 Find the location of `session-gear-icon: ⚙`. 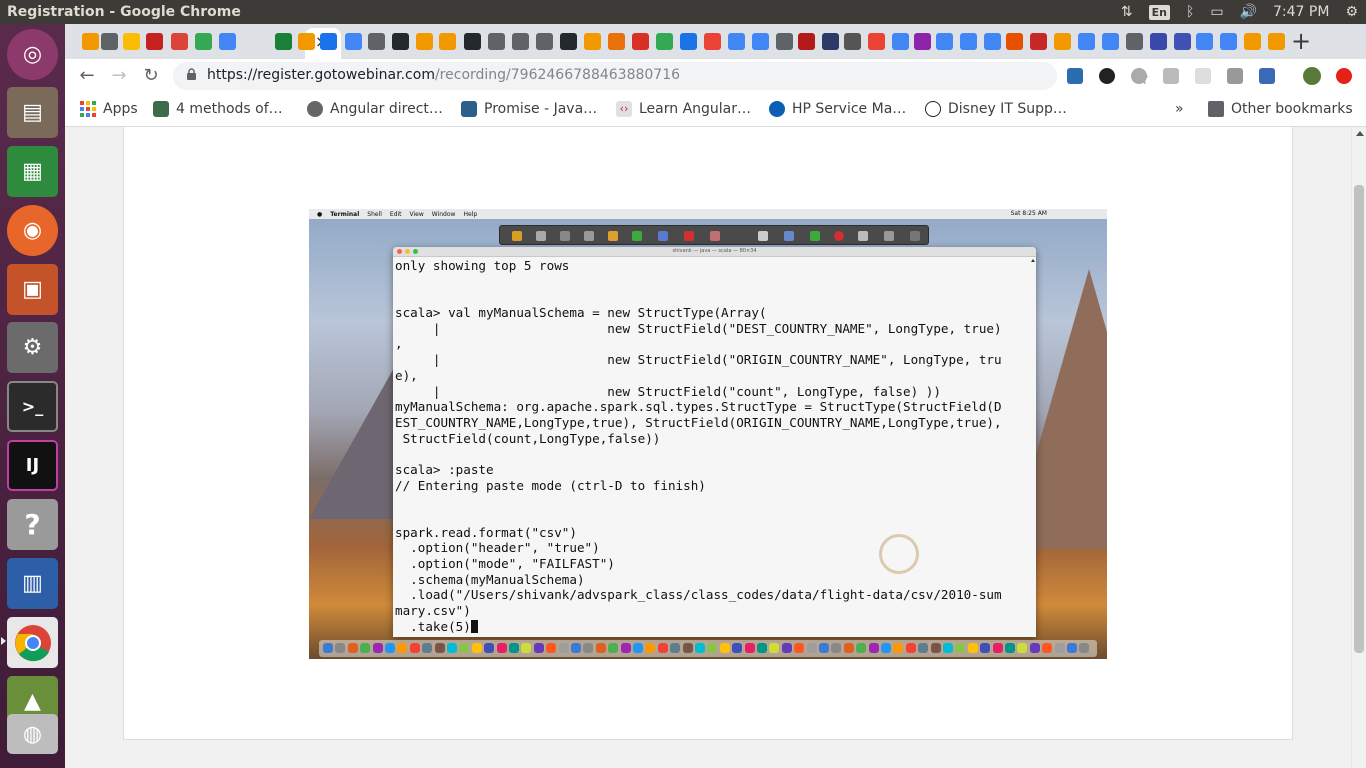

session-gear-icon: ⚙ is located at coordinates (1351, 12).